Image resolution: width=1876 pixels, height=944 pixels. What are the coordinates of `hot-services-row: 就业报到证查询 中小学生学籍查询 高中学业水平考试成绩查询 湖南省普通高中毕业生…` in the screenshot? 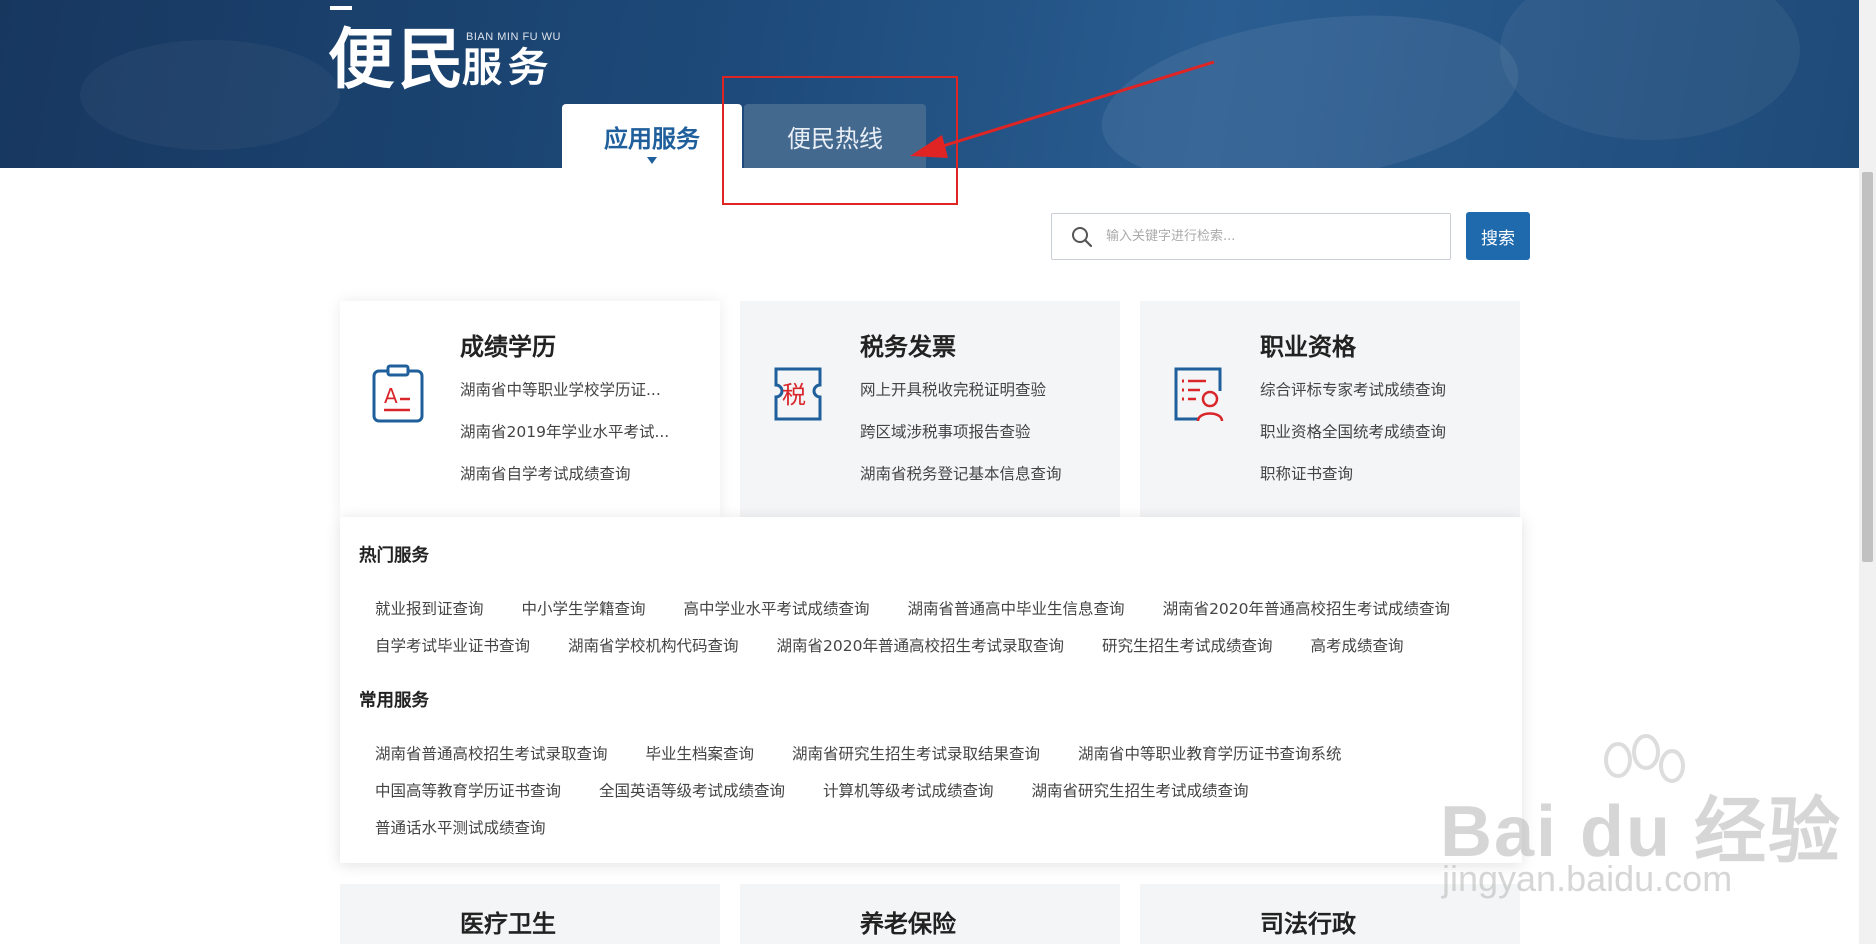 It's located at (912, 608).